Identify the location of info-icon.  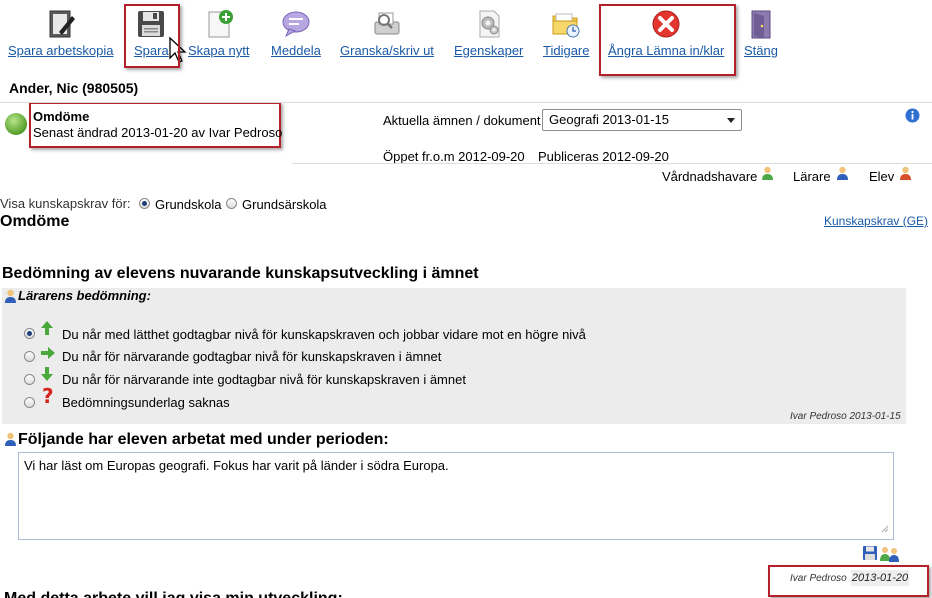
(912, 118).